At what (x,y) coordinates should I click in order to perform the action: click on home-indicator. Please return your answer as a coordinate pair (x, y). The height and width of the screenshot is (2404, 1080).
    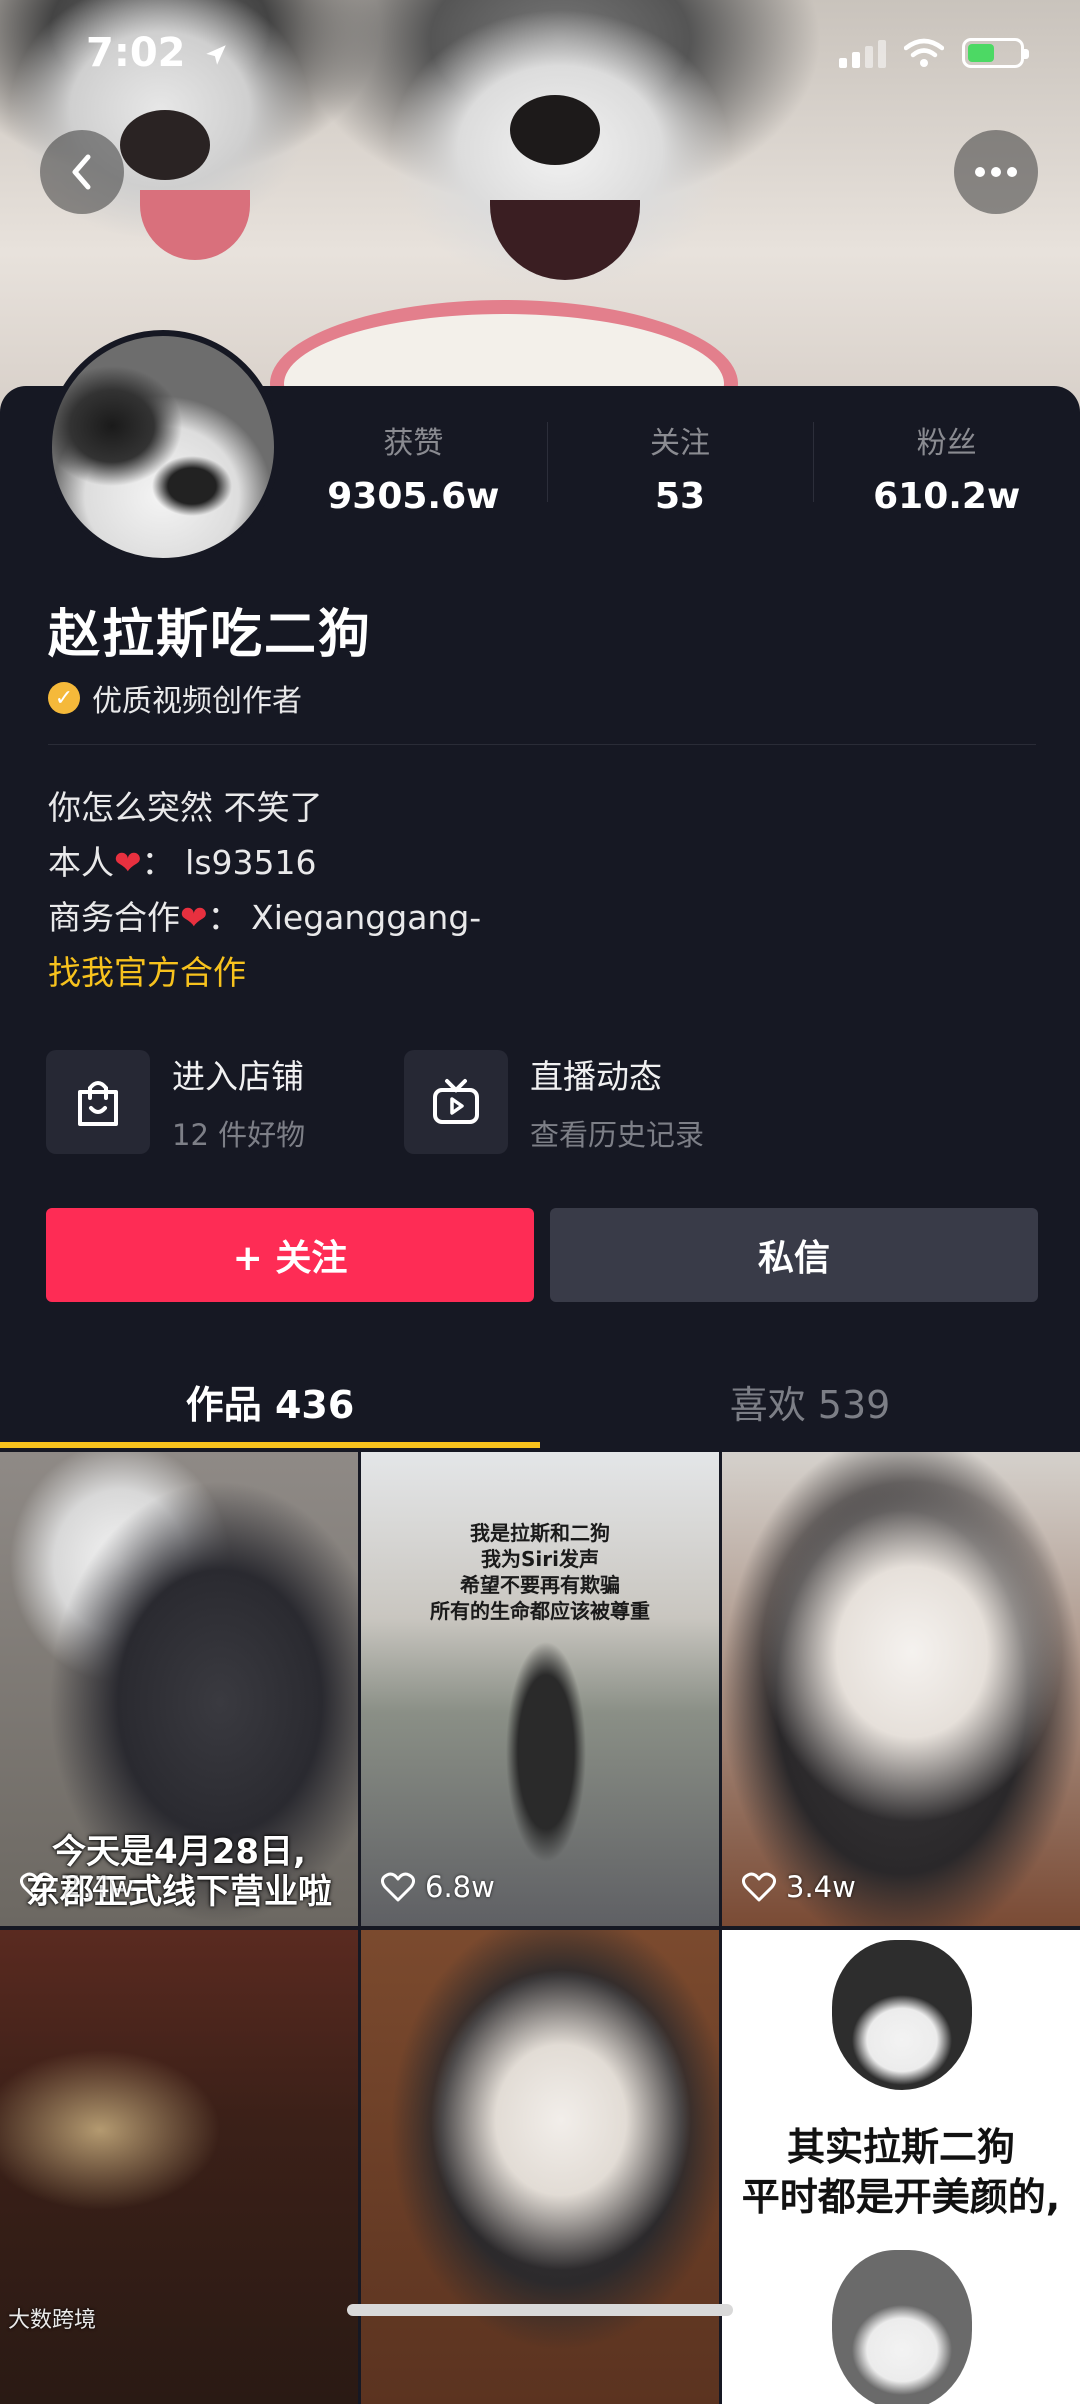
    Looking at the image, I should click on (540, 2310).